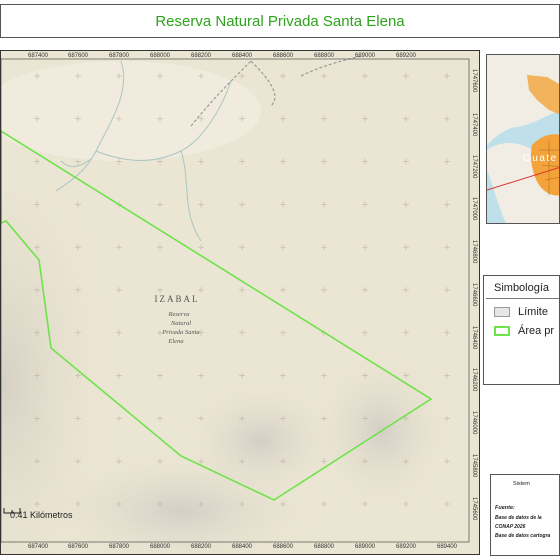 Image resolution: width=560 pixels, height=560 pixels. What do you see at coordinates (283, 547) in the screenshot?
I see `x-tick-bottom: 688600` at bounding box center [283, 547].